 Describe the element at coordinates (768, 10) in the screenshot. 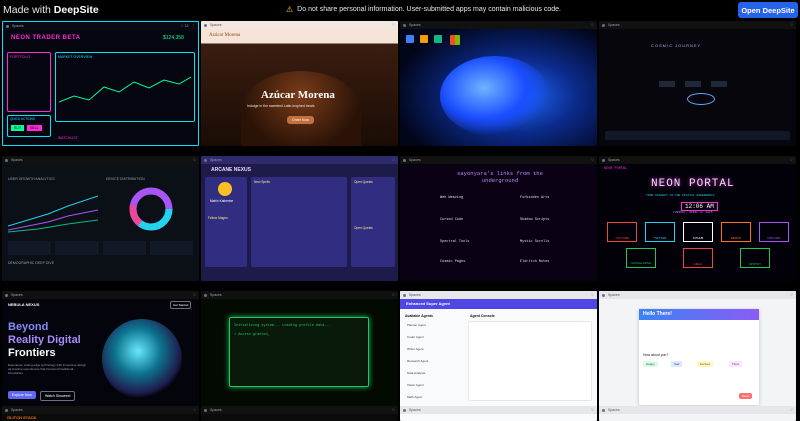

I see `open-deepsite-button: Open DeepSite` at that location.